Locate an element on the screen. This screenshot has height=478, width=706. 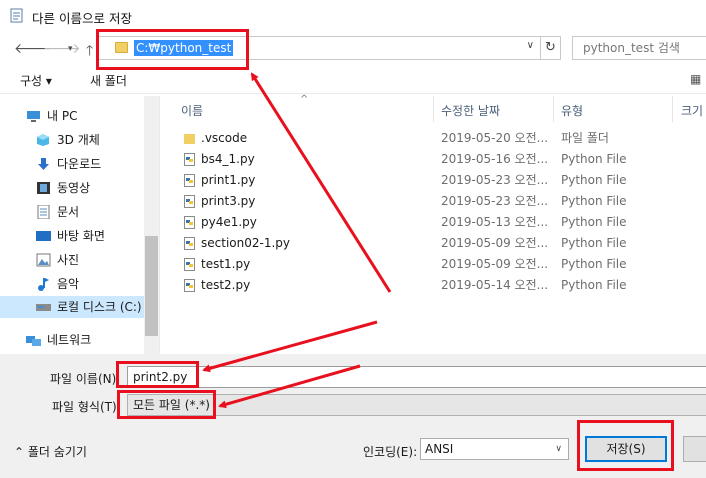
sidebar-scrollbar is located at coordinates (151, 225).